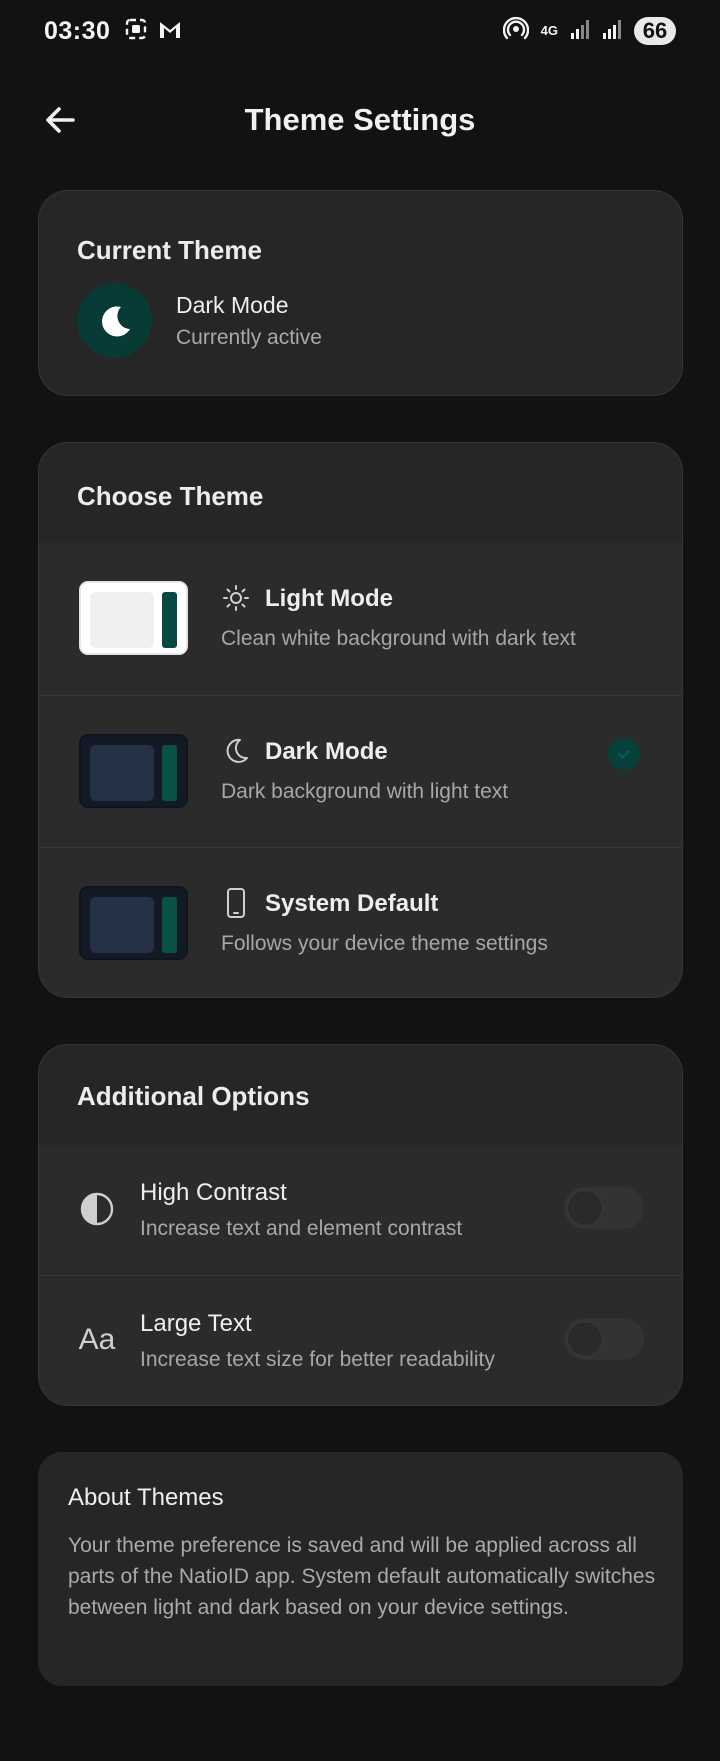 The image size is (720, 1761). What do you see at coordinates (153, 31) in the screenshot?
I see `status-notification-icons` at bounding box center [153, 31].